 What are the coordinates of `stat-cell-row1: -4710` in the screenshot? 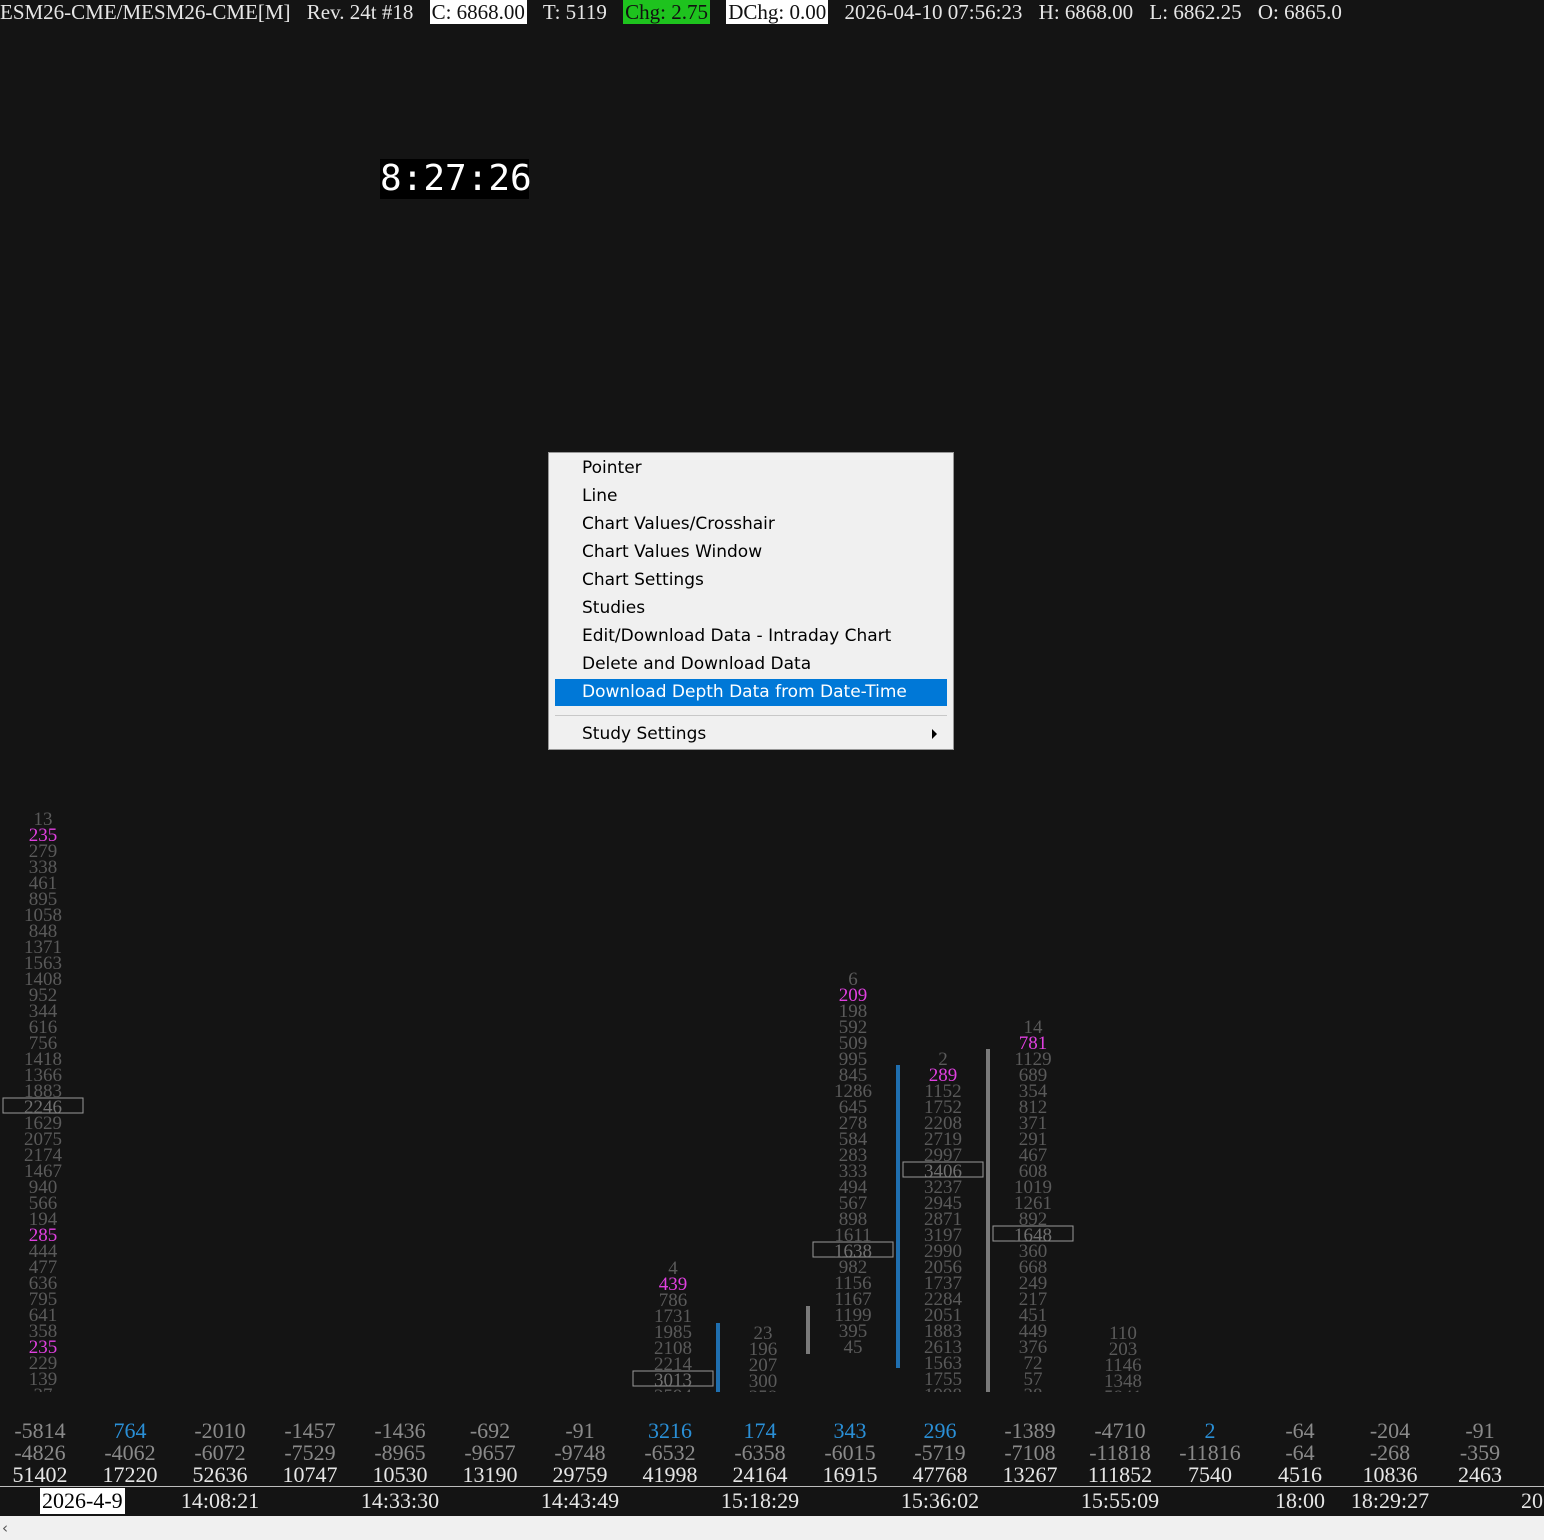 It's located at (1120, 1430).